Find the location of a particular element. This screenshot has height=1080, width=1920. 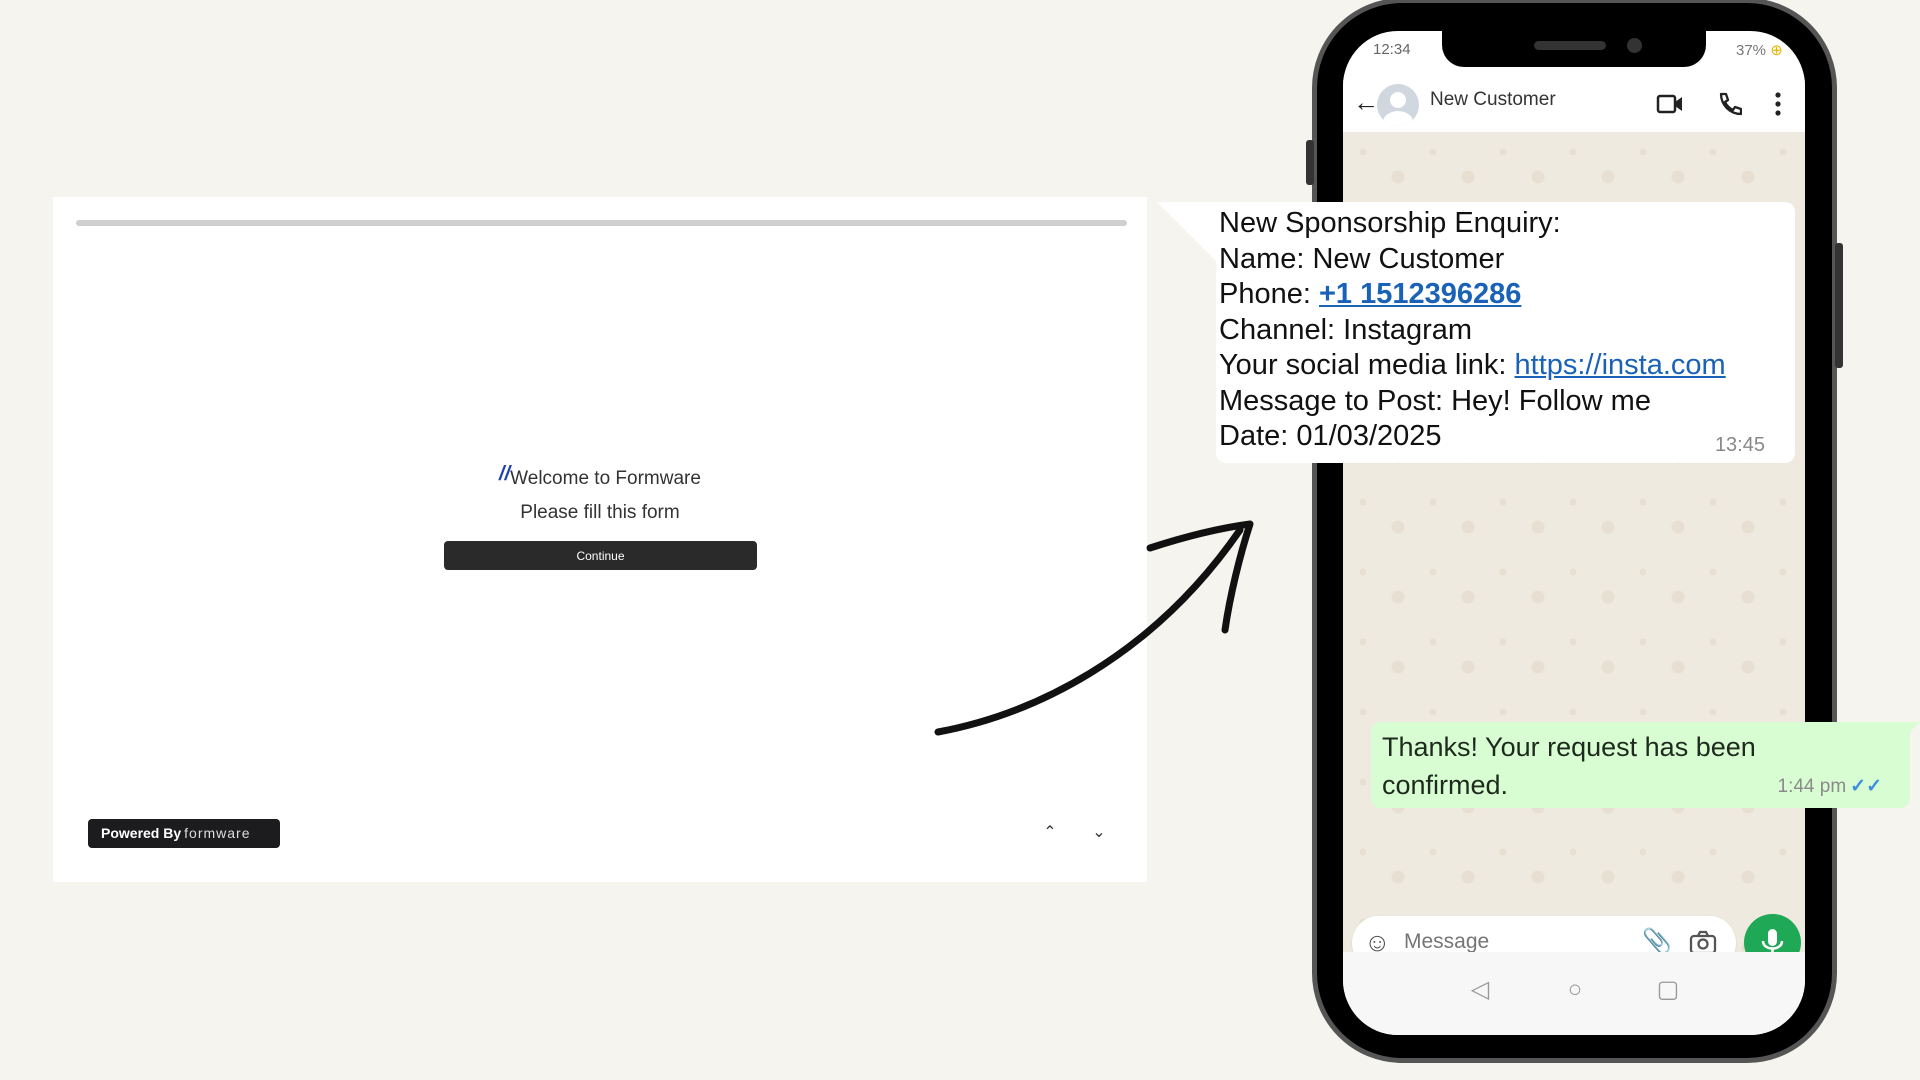

chevron-down-icon: ⌄ is located at coordinates (1099, 833).